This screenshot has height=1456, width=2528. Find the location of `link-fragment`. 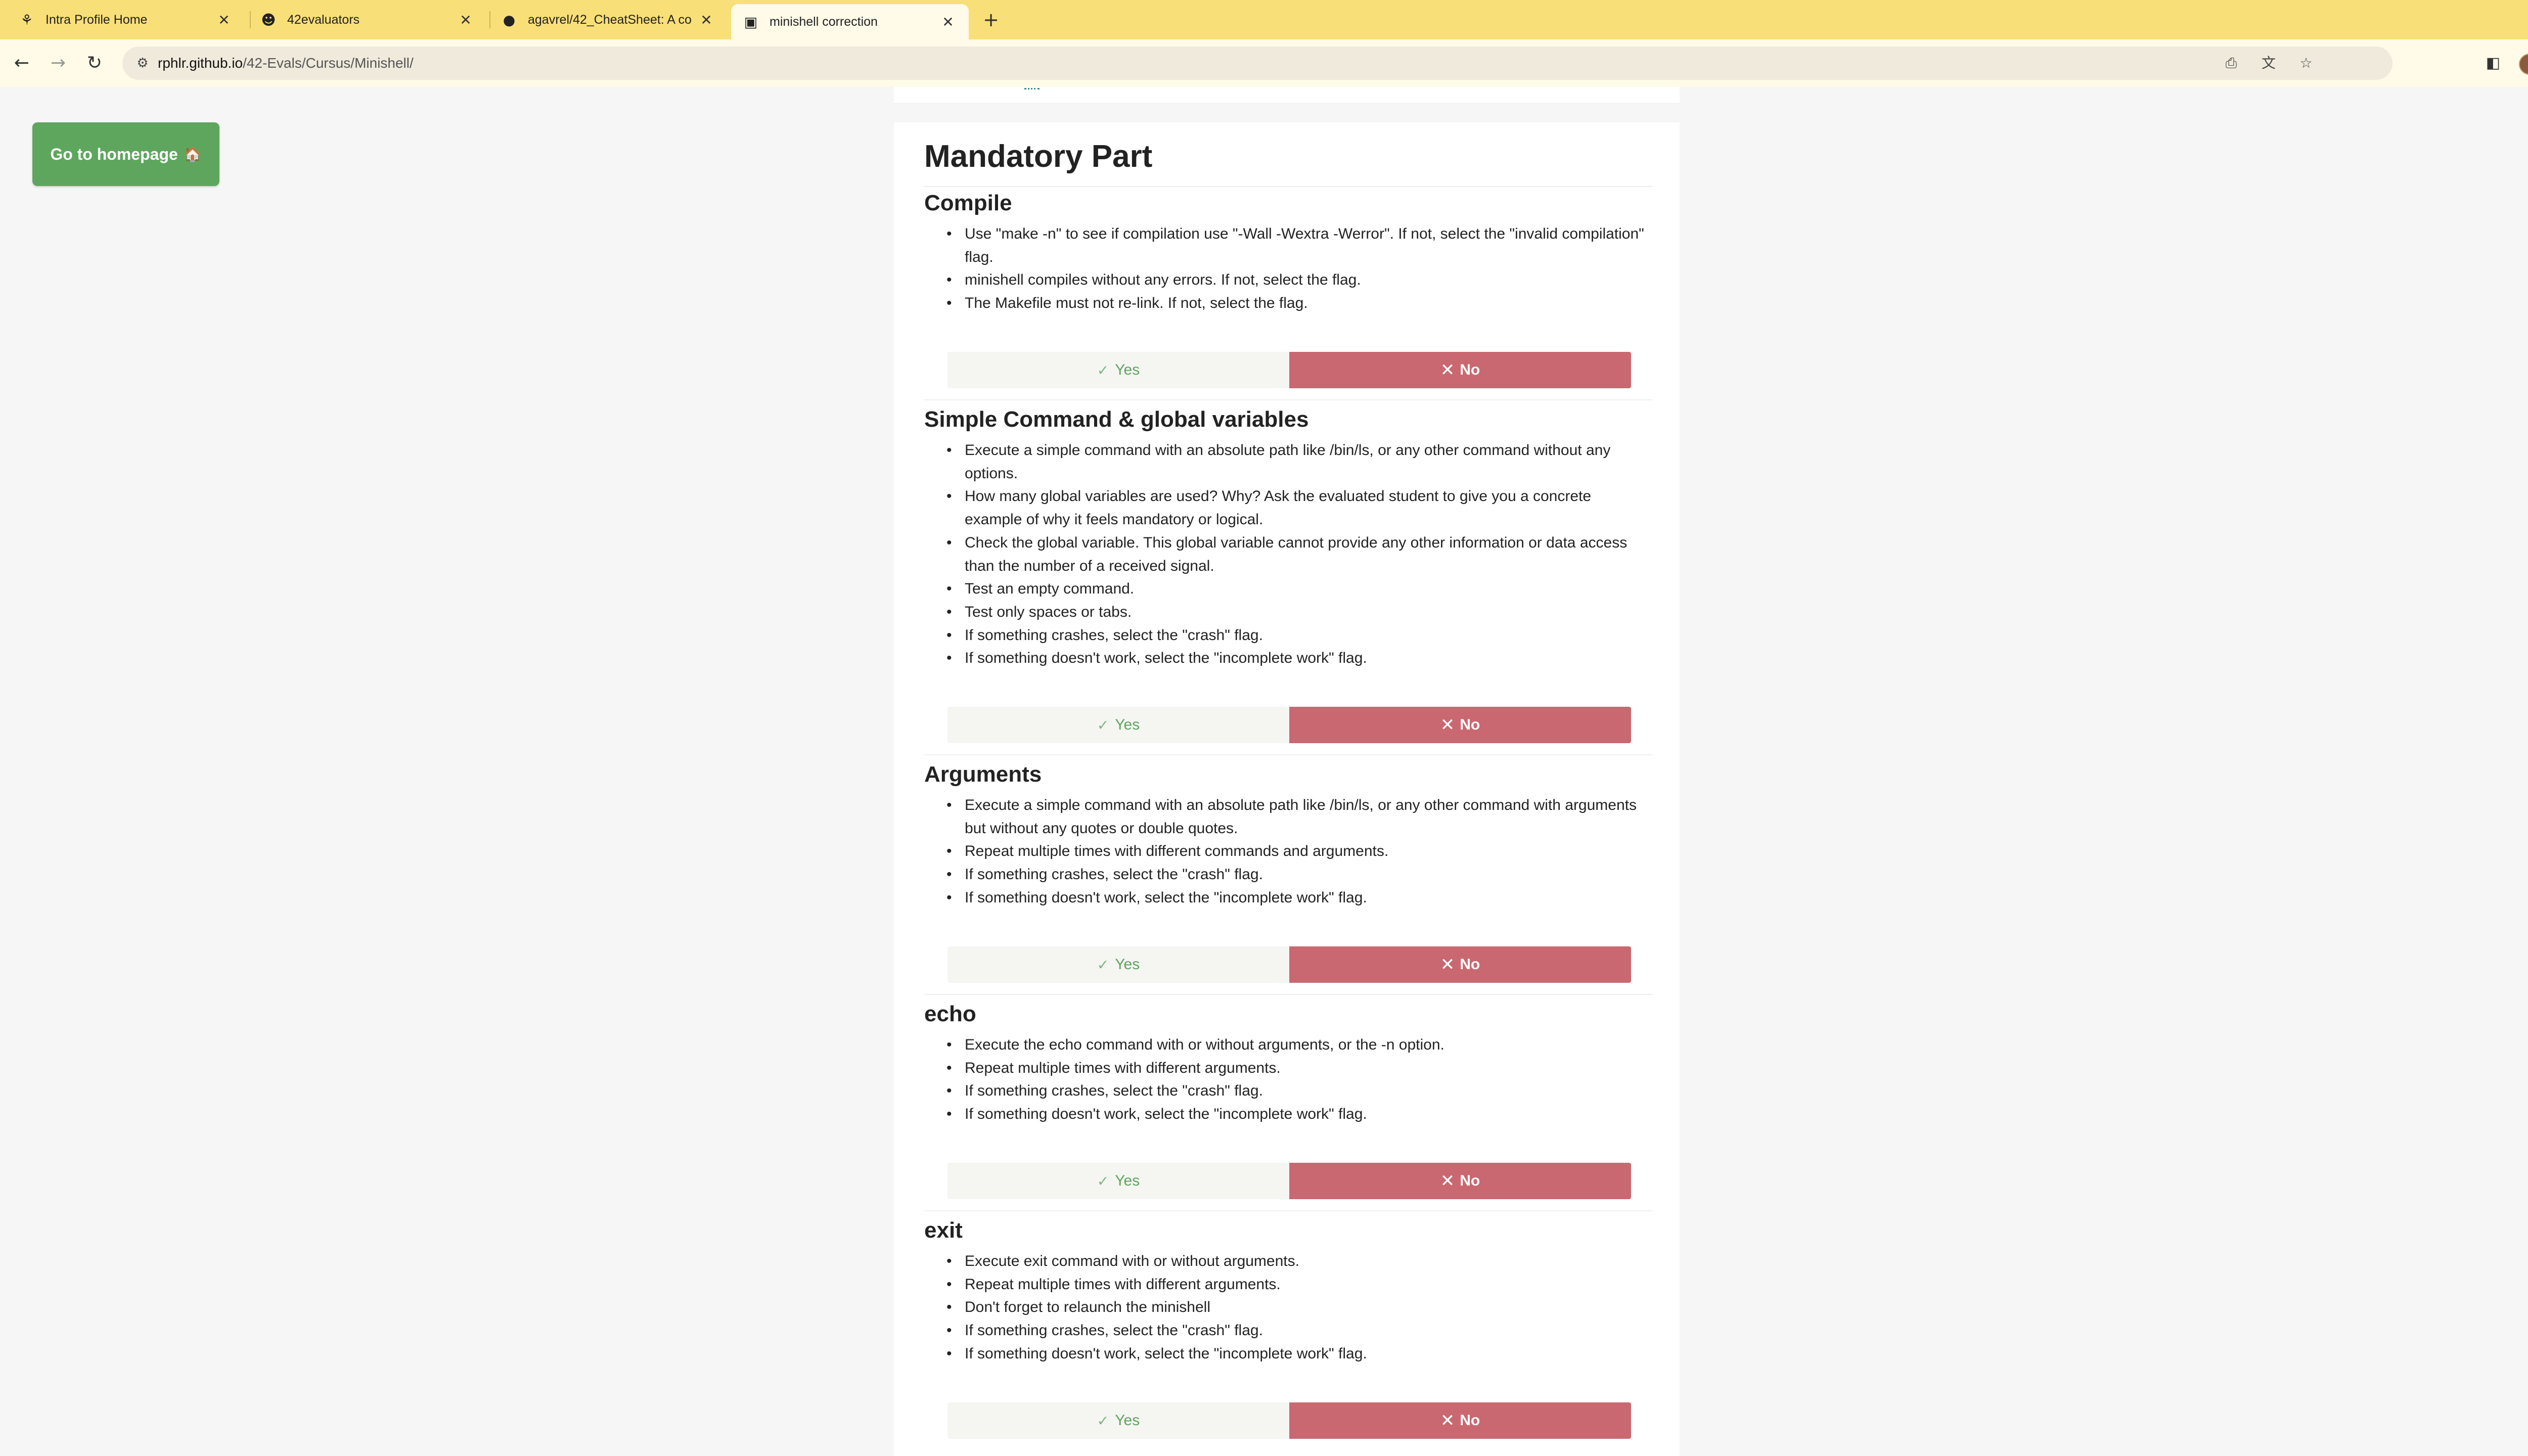

link-fragment is located at coordinates (1032, 88).